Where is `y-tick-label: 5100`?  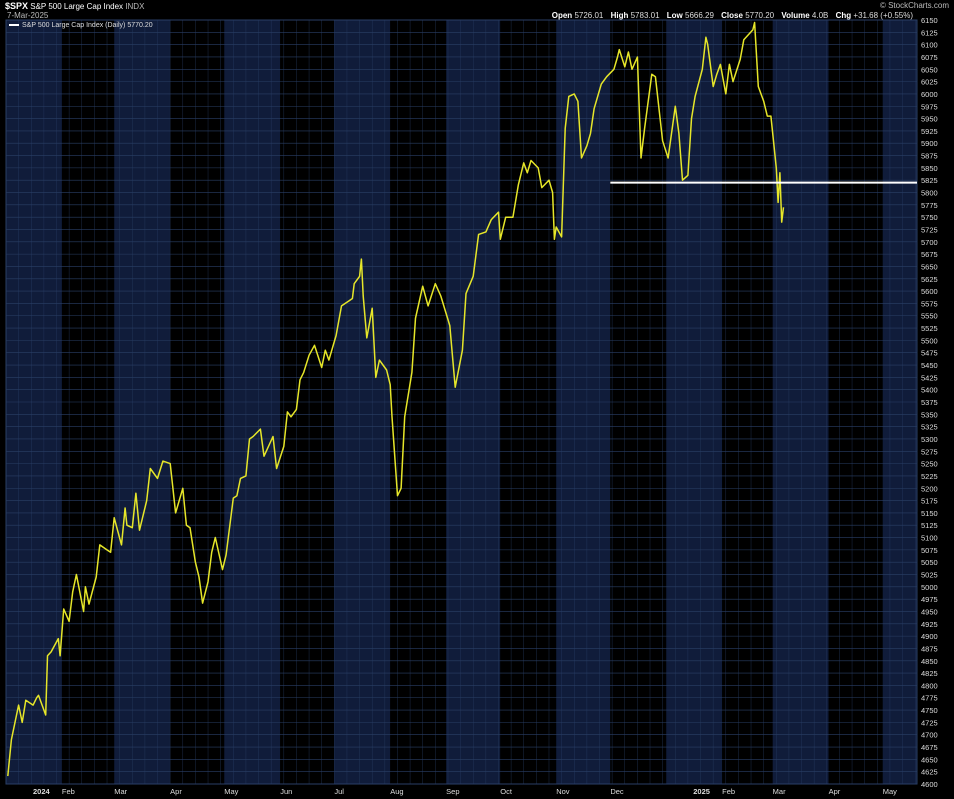 y-tick-label: 5100 is located at coordinates (929, 538).